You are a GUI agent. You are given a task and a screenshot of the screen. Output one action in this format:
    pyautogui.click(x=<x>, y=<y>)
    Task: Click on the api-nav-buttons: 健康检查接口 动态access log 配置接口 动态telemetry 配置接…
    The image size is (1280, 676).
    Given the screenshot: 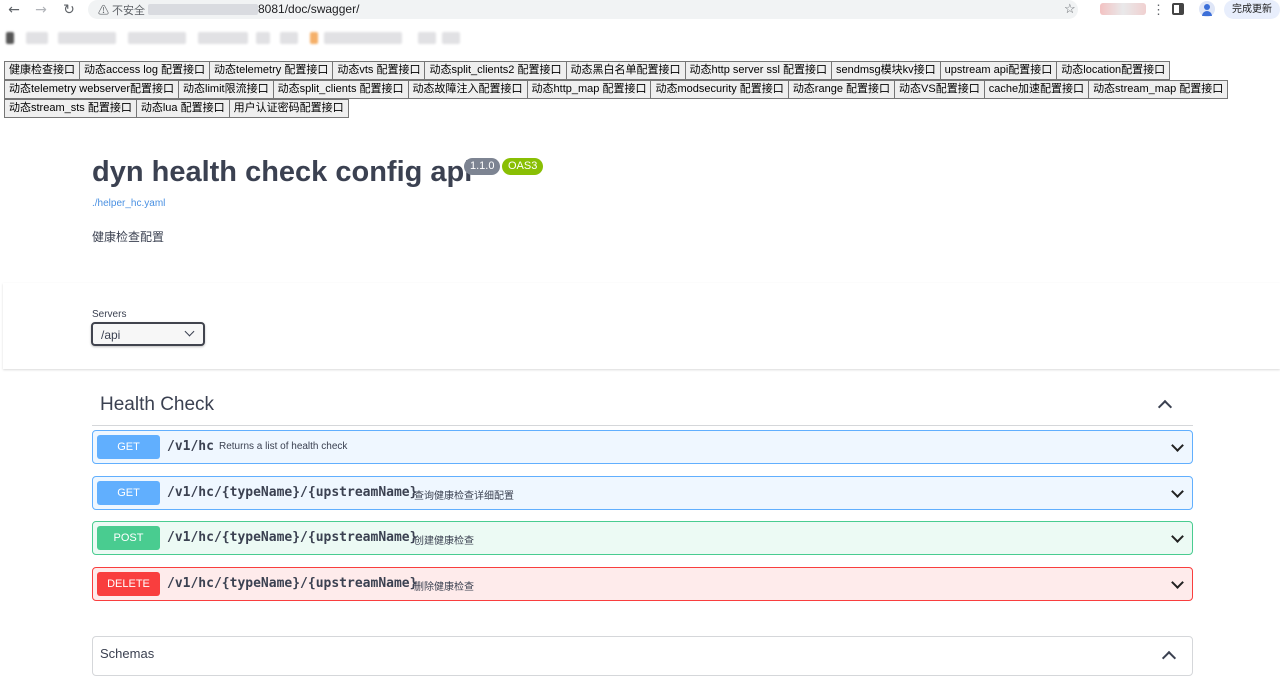 What is the action you would take?
    pyautogui.click(x=616, y=89)
    